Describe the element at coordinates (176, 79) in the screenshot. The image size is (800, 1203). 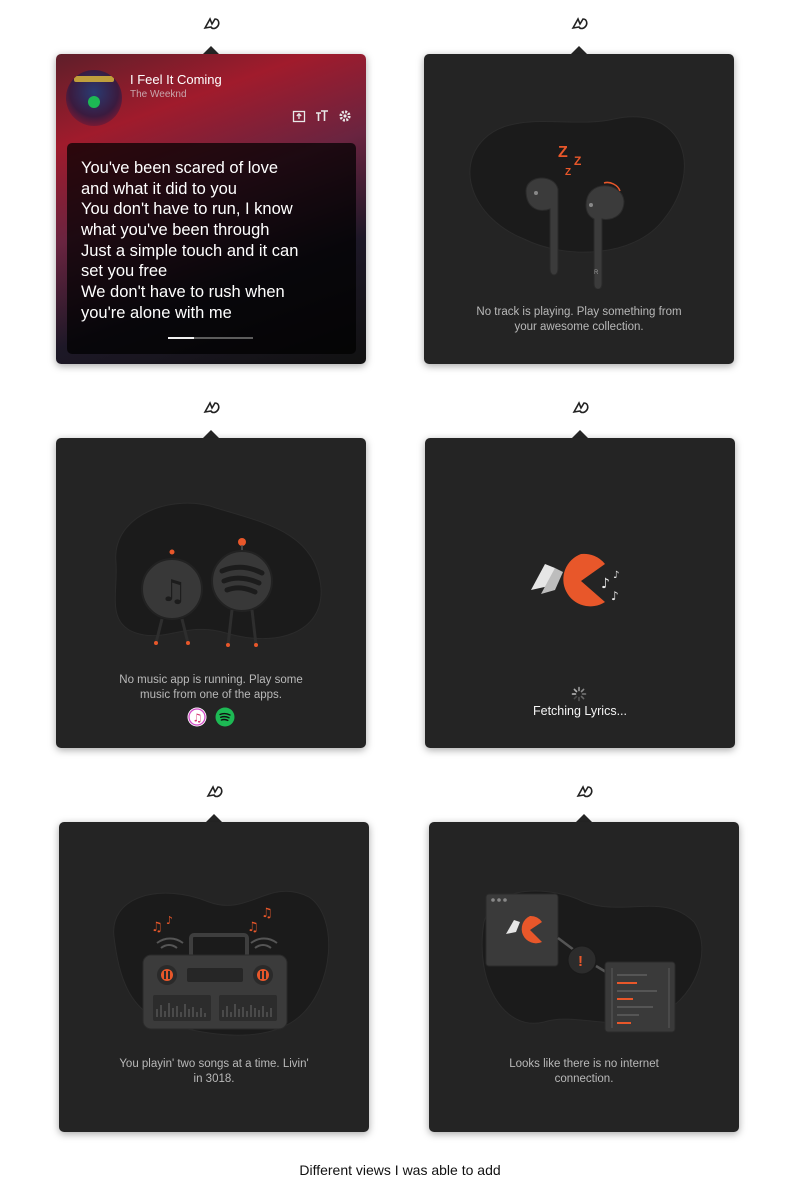
I see `song-title: I Feel It Coming` at that location.